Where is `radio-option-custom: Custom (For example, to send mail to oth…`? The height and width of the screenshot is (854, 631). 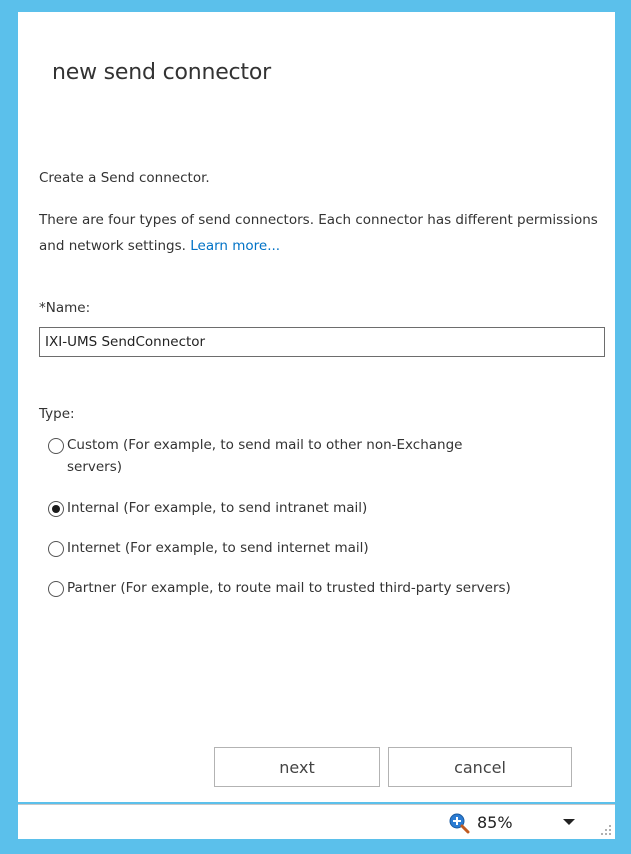 radio-option-custom: Custom (For example, to send mail to oth… is located at coordinates (282, 457).